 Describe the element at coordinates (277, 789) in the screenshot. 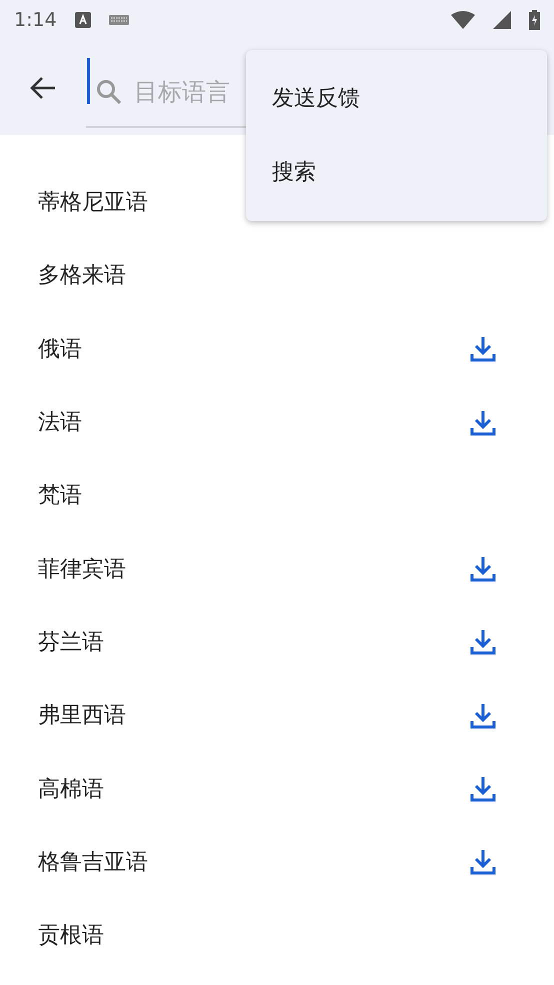

I see `language-item: 高棉语` at that location.